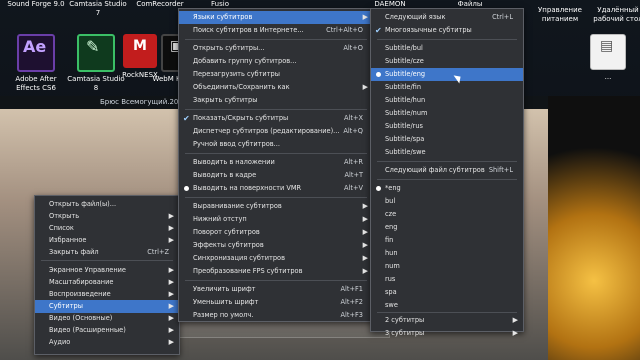 This screenshot has height=360, width=640. What do you see at coordinates (60, 342) in the screenshot?
I see `menu-item-label: Аудио` at bounding box center [60, 342].